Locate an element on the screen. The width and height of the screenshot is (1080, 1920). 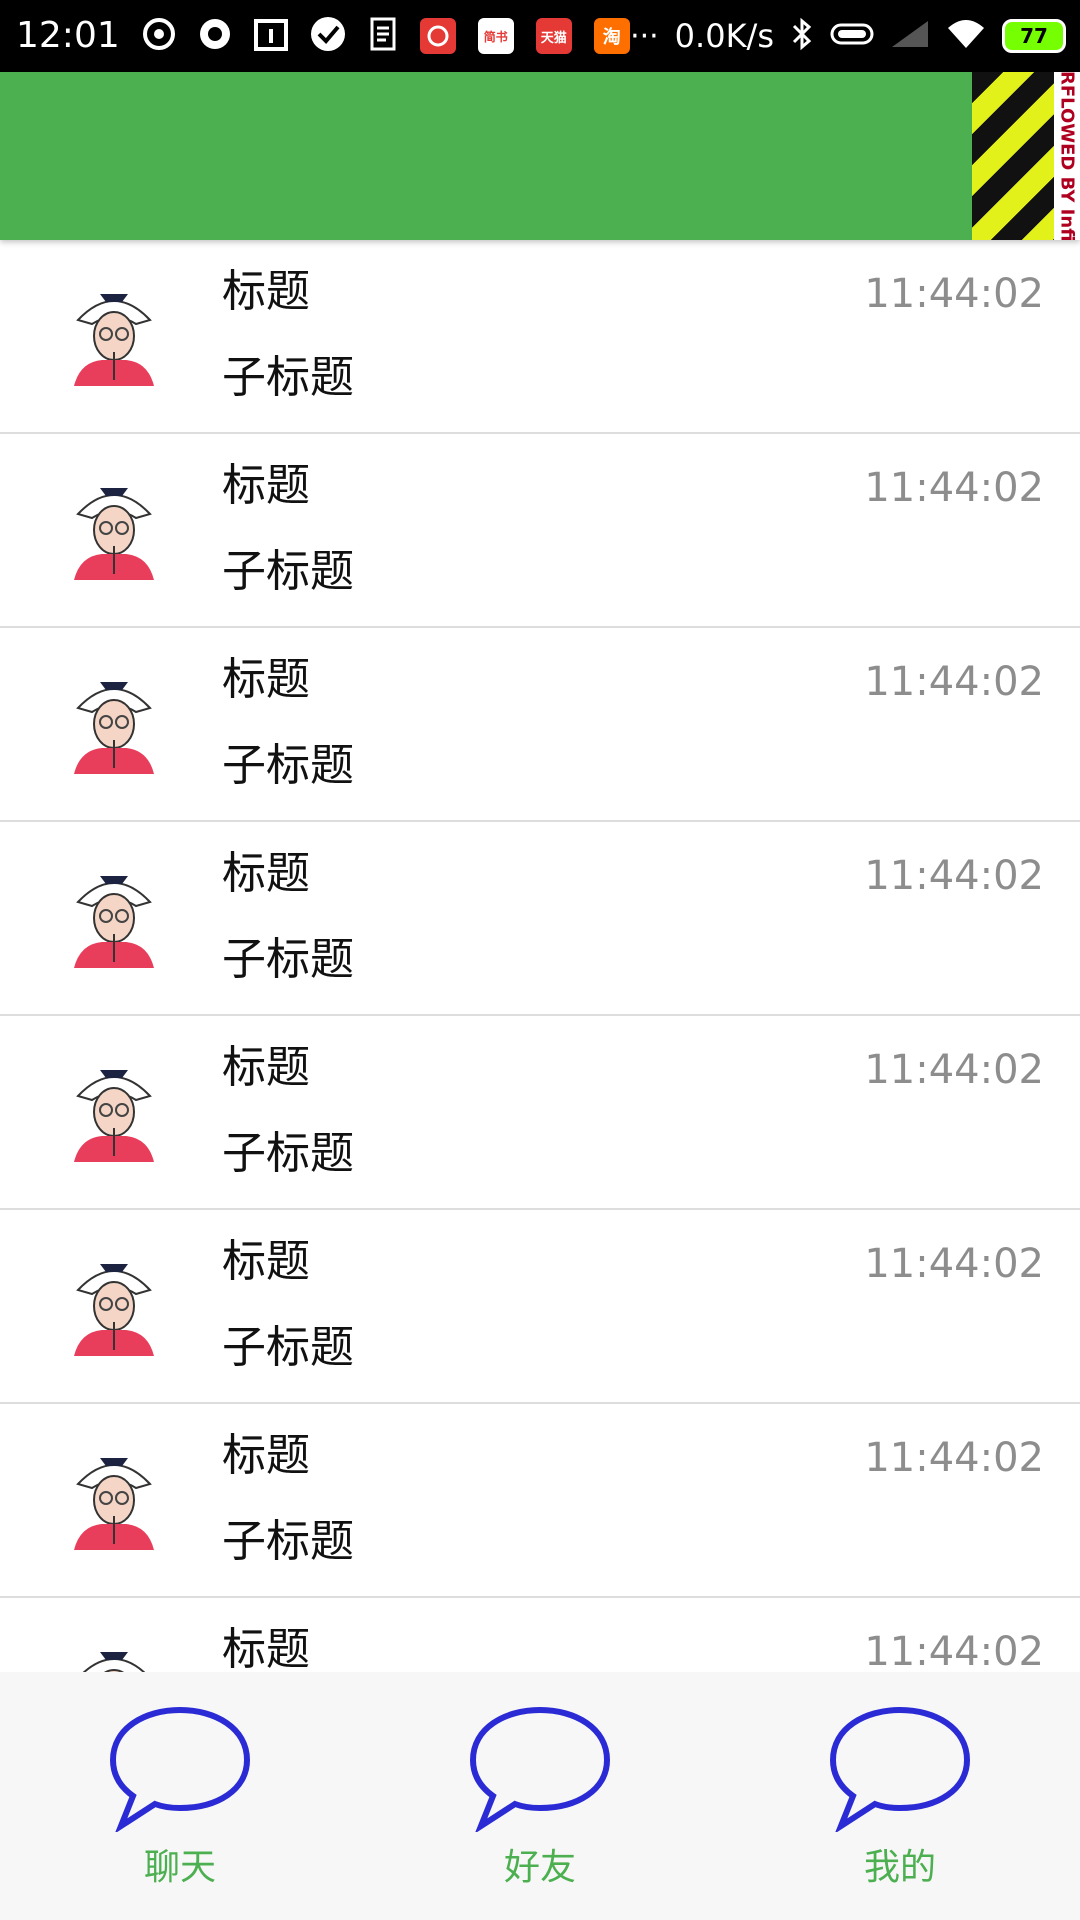
record-icon is located at coordinates (215, 36).